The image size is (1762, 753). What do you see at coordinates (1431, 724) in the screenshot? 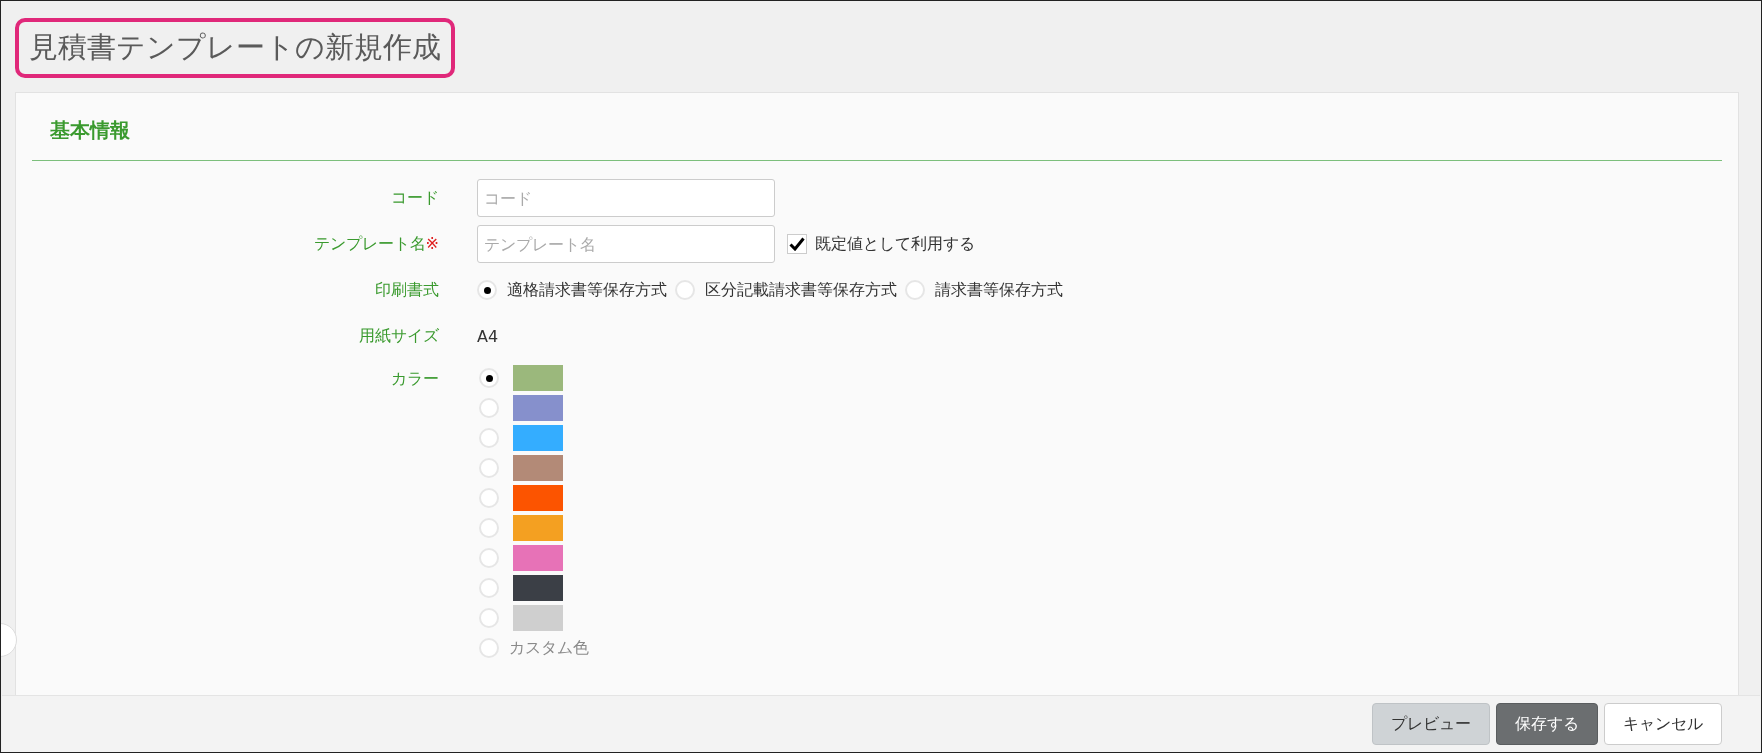
I see `footer-button: プレビュー` at bounding box center [1431, 724].